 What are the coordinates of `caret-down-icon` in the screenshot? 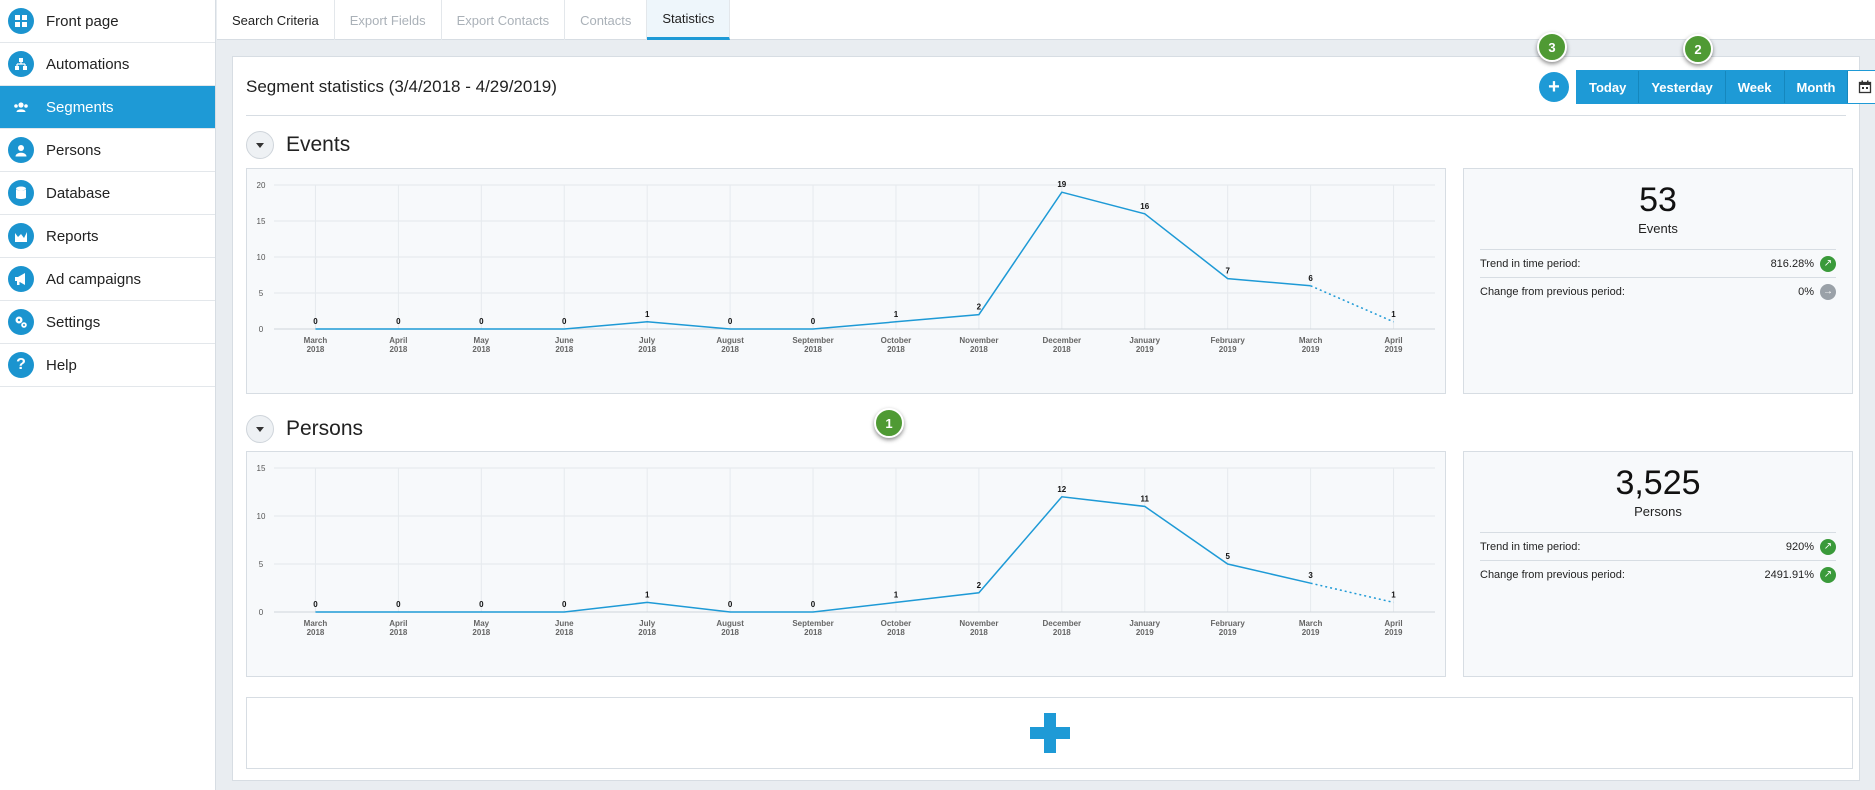 It's located at (260, 429).